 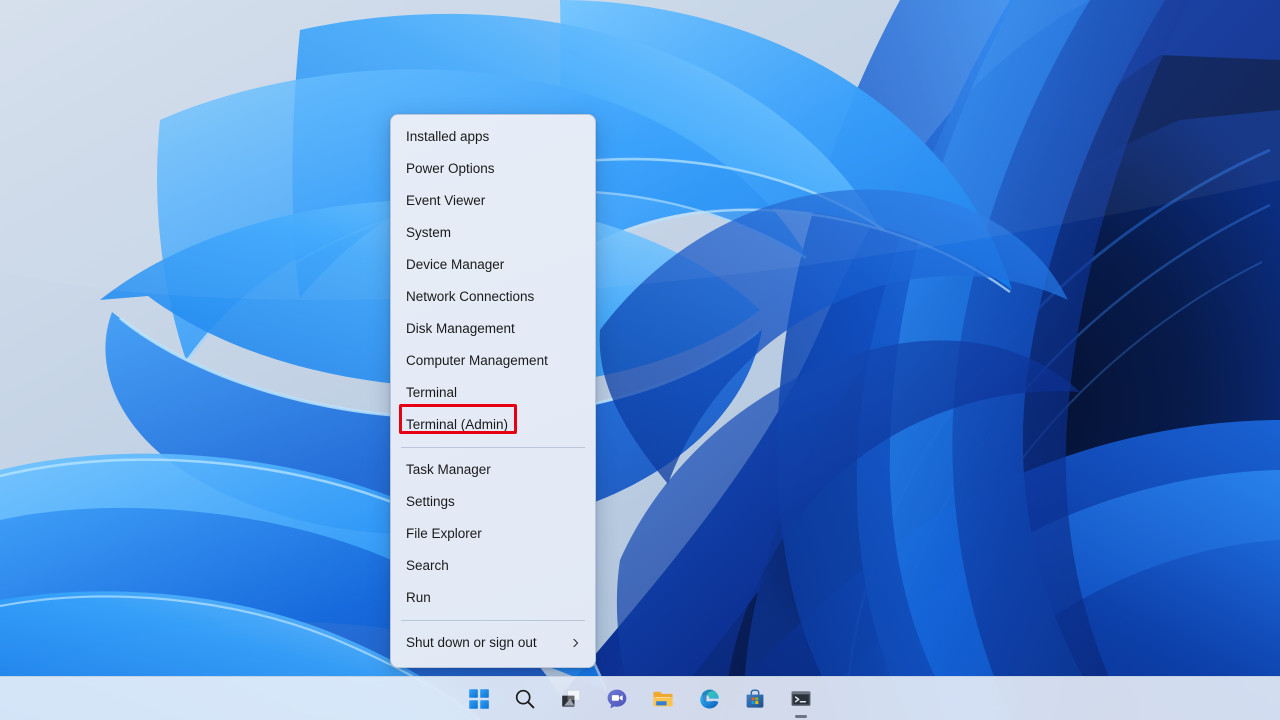 What do you see at coordinates (448, 137) in the screenshot?
I see `menu-item-label: Installed apps` at bounding box center [448, 137].